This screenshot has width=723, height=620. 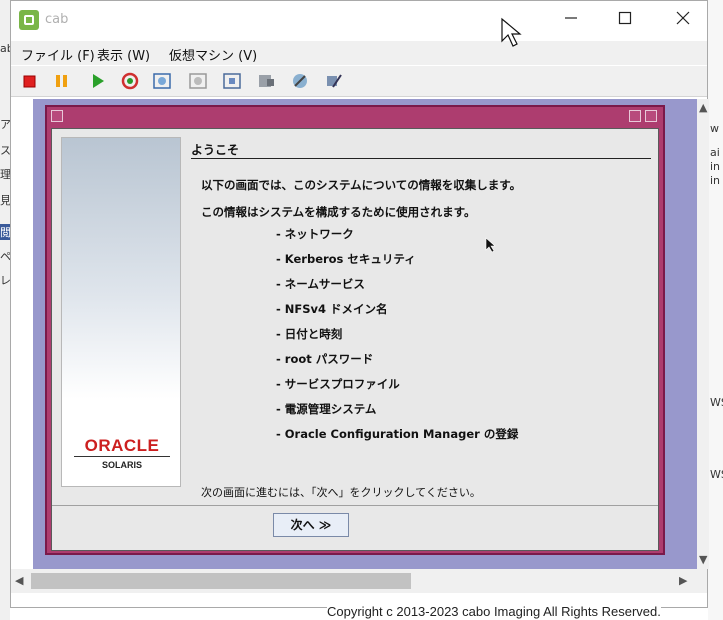 I want to click on scroll-left-icon: ◀, so click(x=19, y=580).